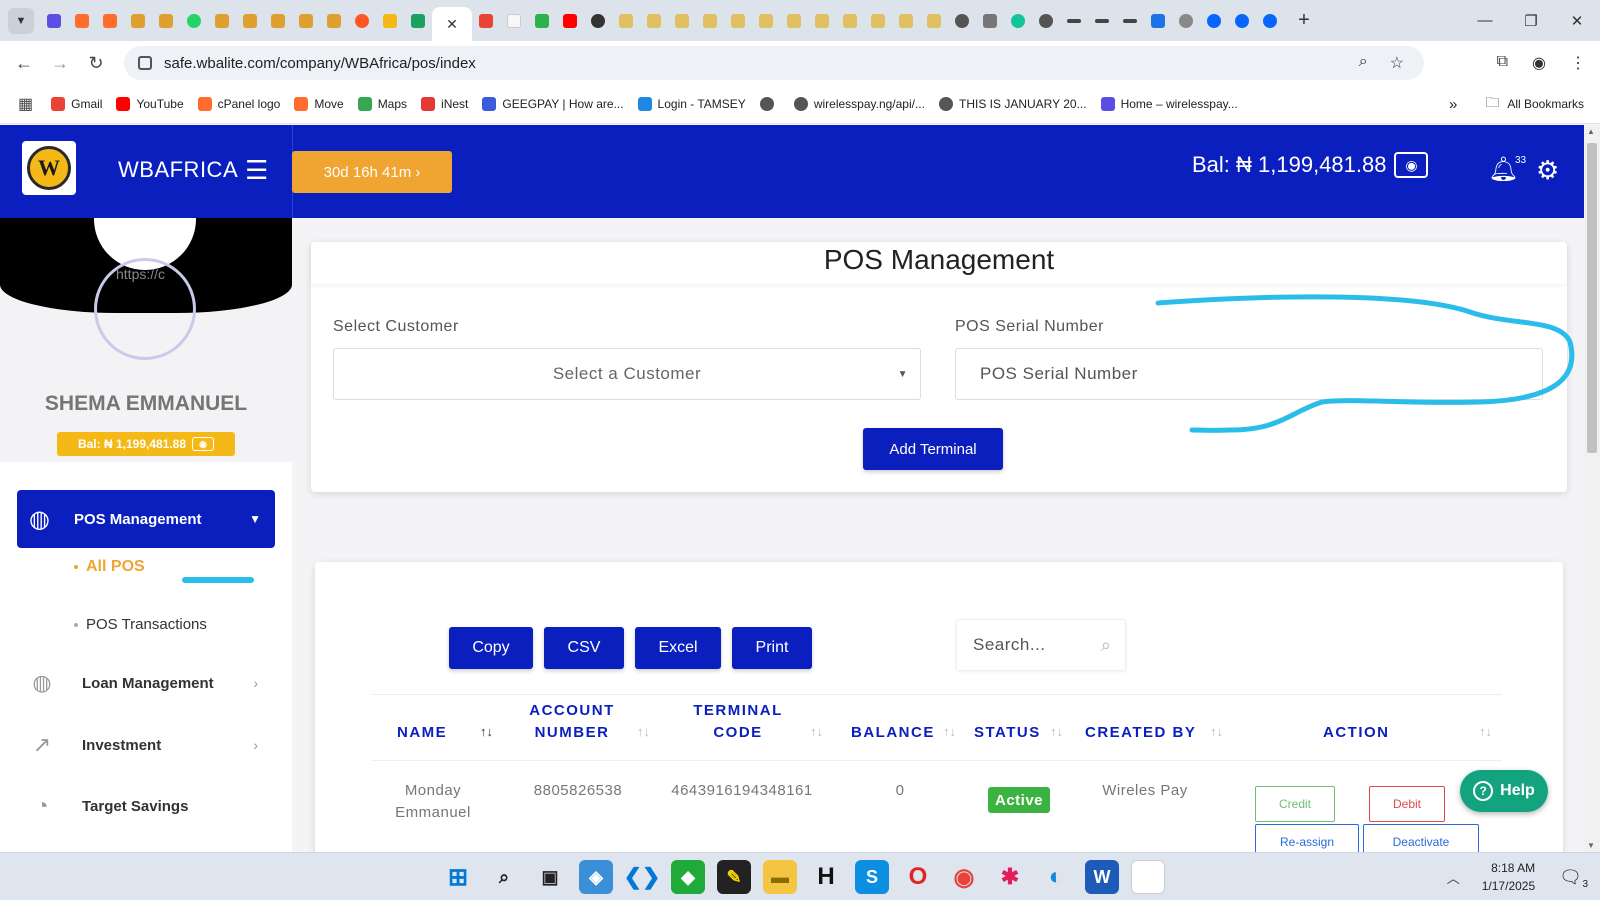 This screenshot has width=1600, height=900. Describe the element at coordinates (1485, 20) in the screenshot. I see `minimize-icon: —` at that location.